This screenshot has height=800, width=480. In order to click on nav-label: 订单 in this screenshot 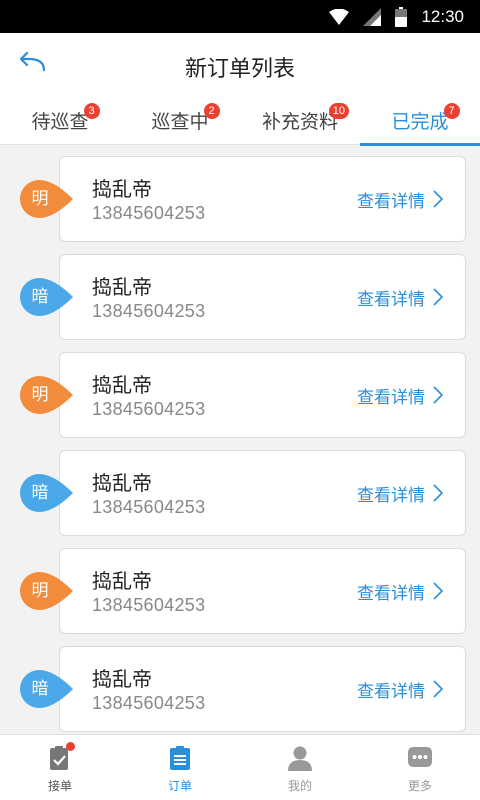, I will do `click(179, 786)`.